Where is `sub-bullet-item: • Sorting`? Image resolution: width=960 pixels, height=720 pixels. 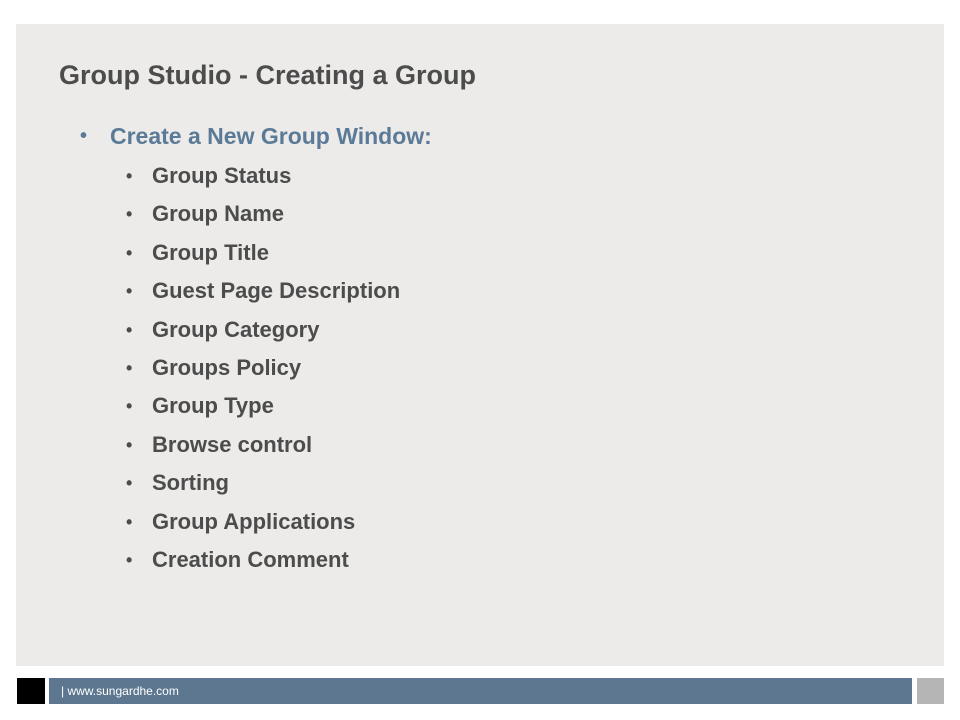
sub-bullet-item: • Sorting is located at coordinates (263, 483).